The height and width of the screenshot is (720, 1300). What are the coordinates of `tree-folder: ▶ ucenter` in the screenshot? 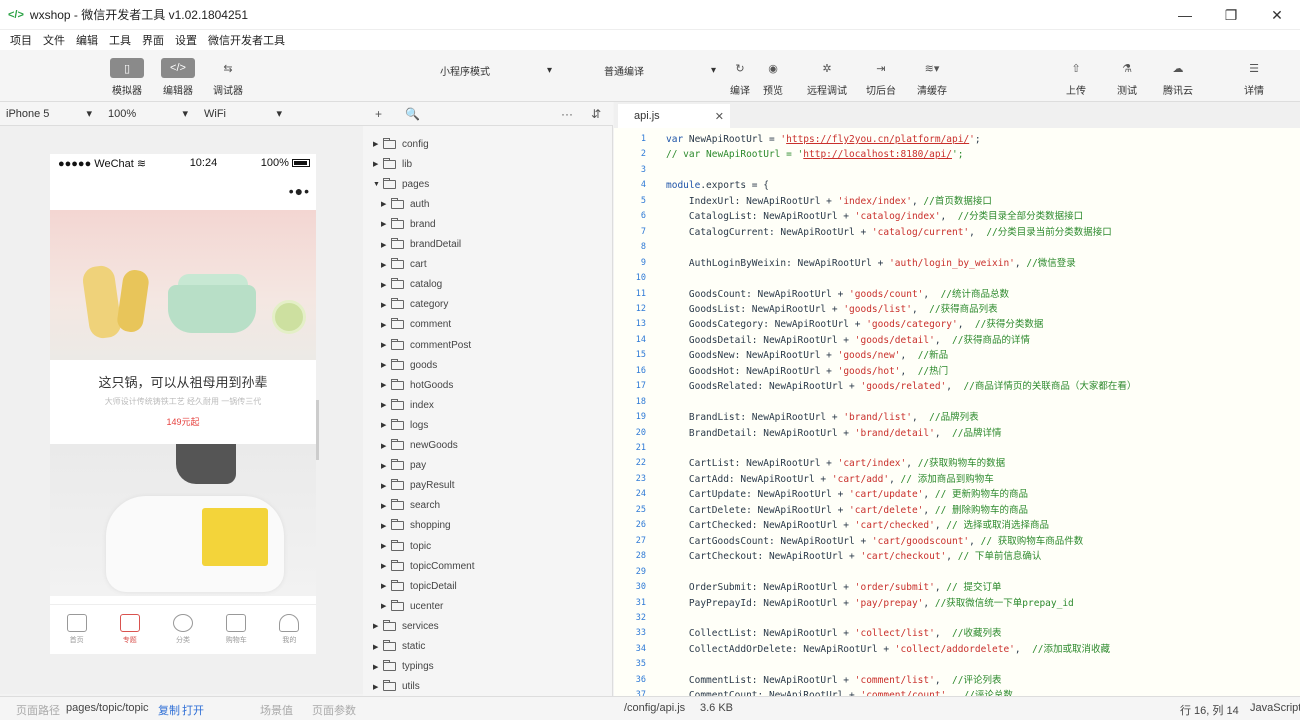 It's located at (412, 606).